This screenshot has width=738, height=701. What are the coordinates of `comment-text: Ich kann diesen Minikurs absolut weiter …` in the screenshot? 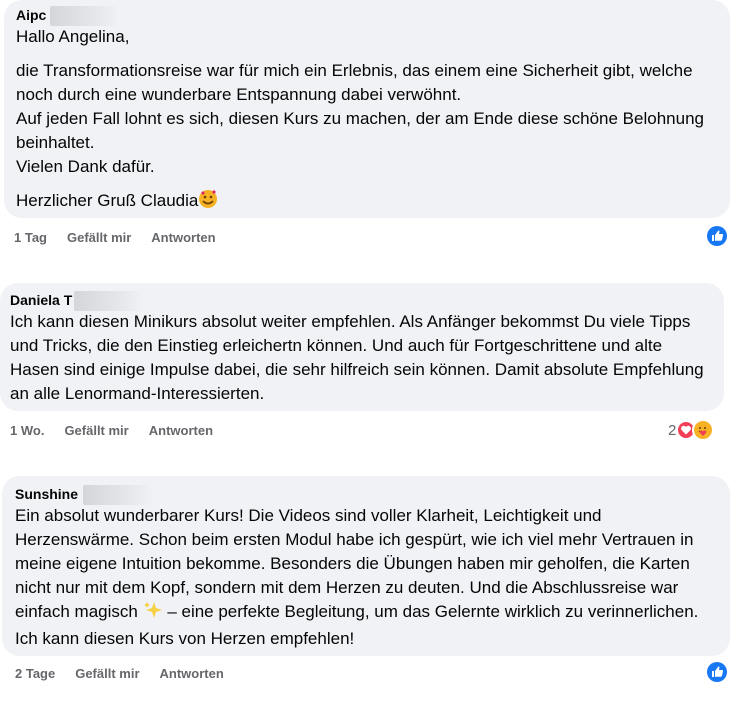 It's located at (357, 357).